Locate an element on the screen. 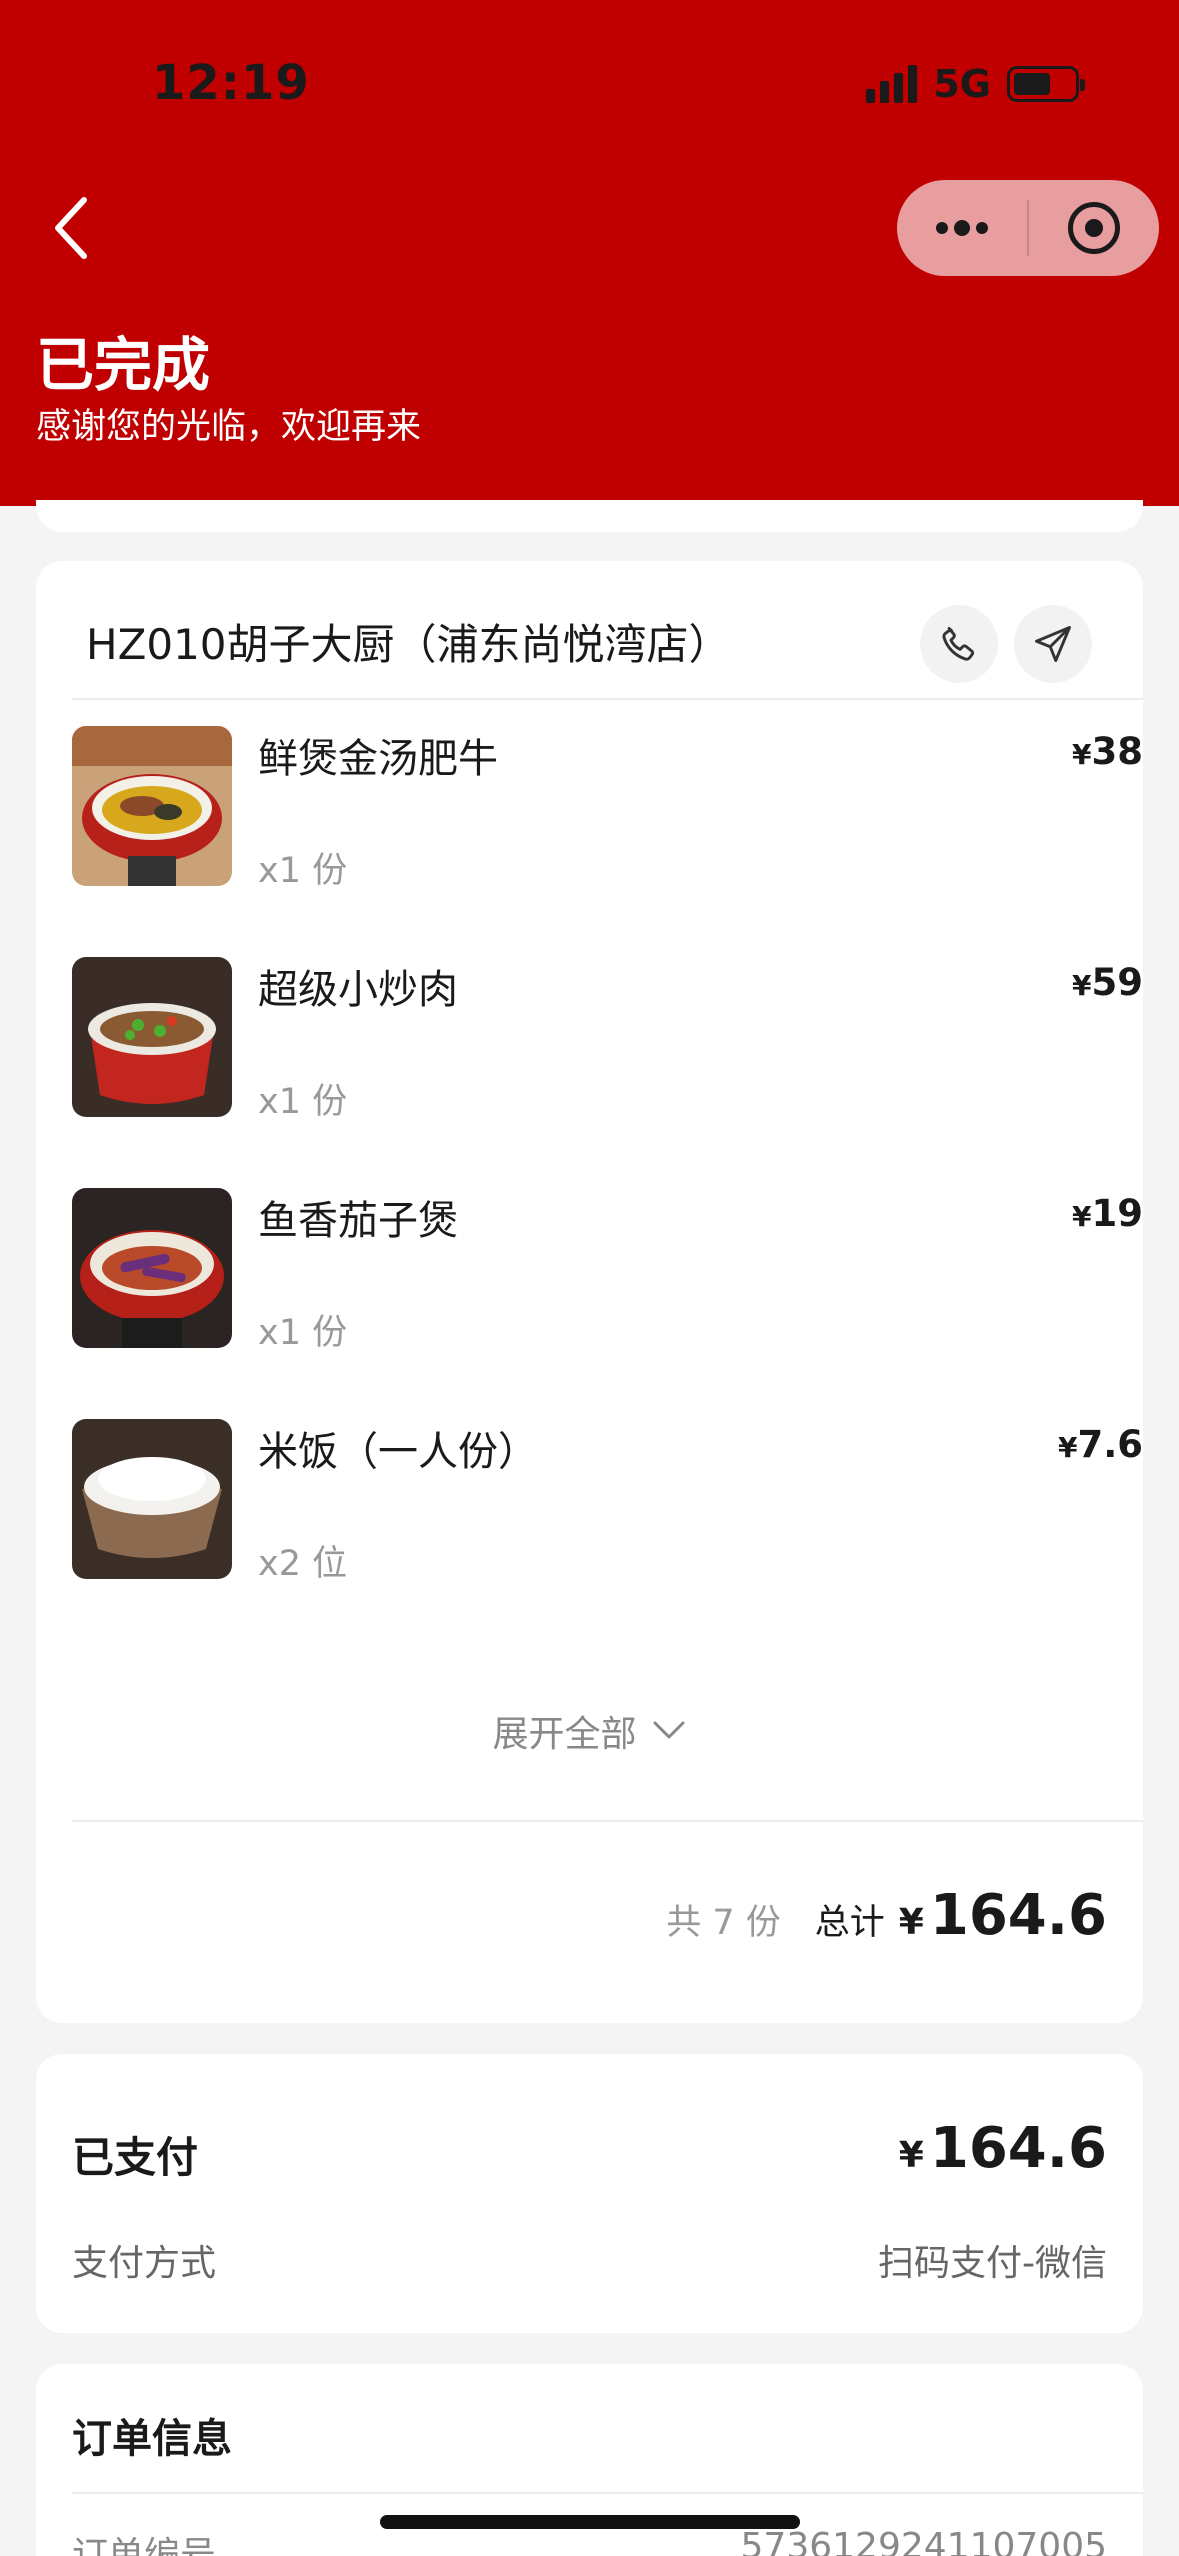 The height and width of the screenshot is (2556, 1179). phone-icon is located at coordinates (958, 643).